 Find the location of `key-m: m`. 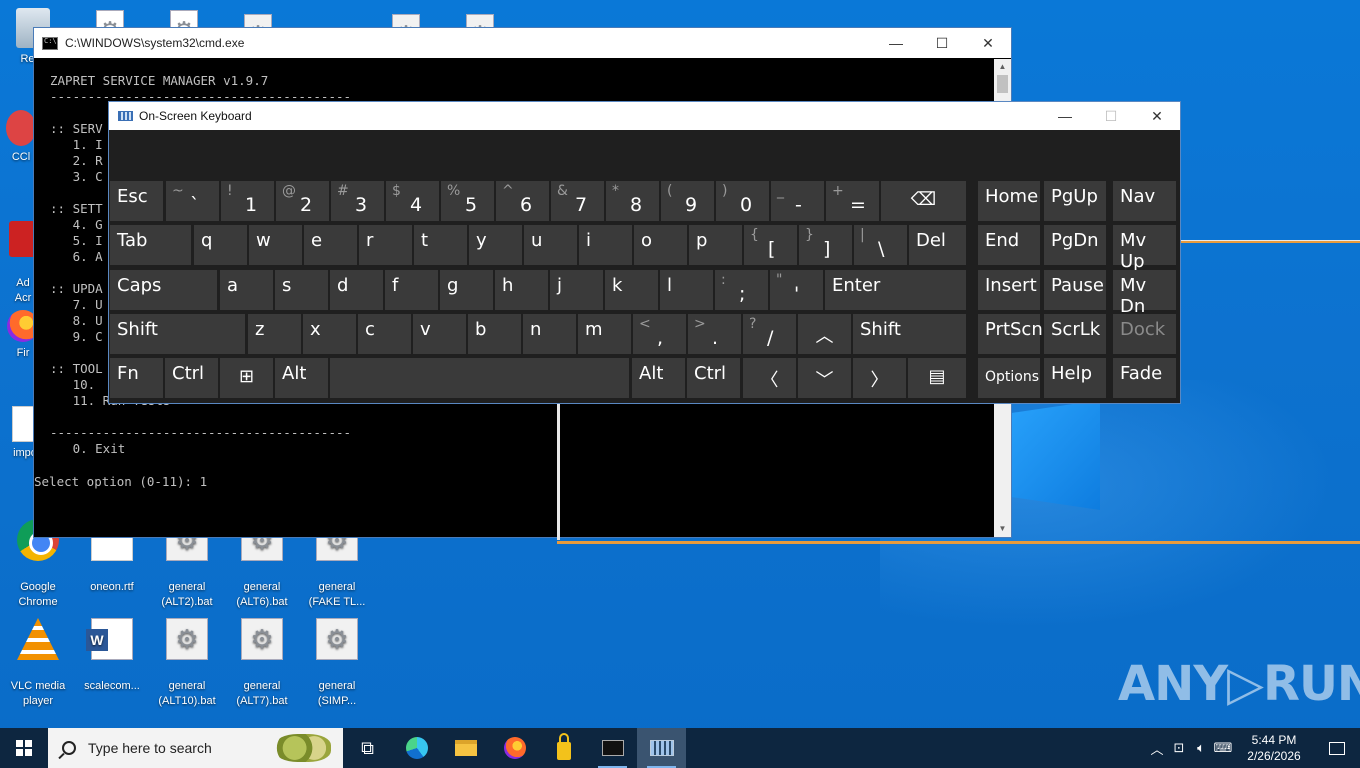

key-m: m is located at coordinates (604, 334).